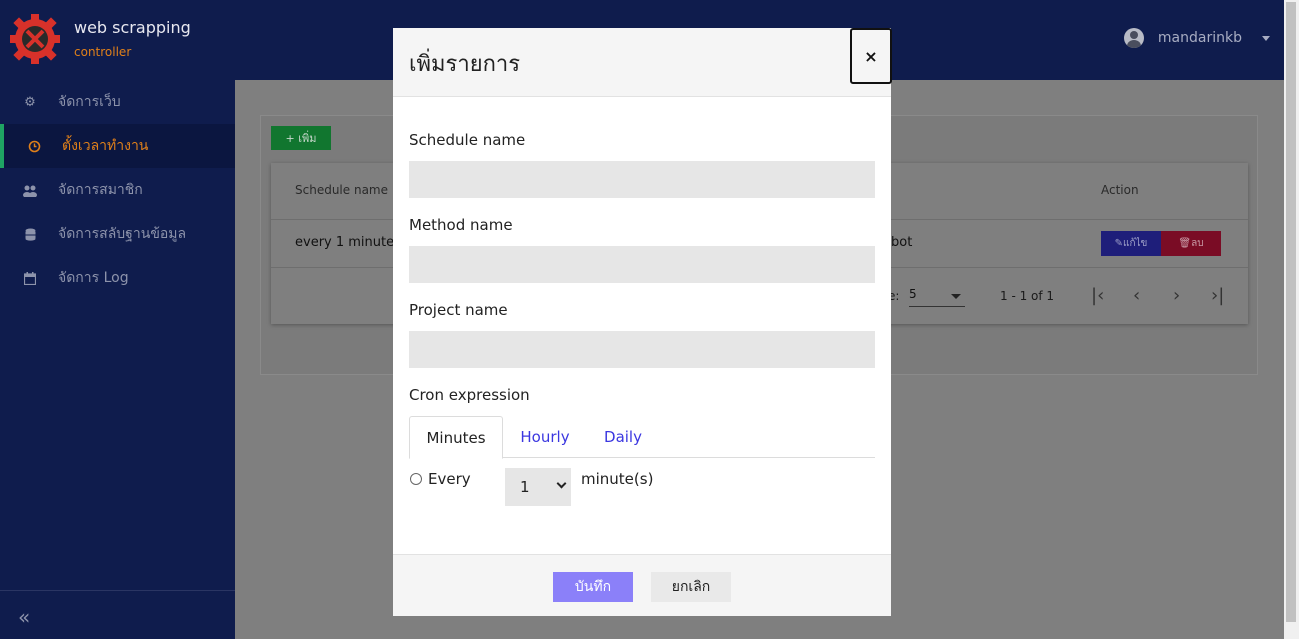  I want to click on tab-daily: Daily, so click(623, 437).